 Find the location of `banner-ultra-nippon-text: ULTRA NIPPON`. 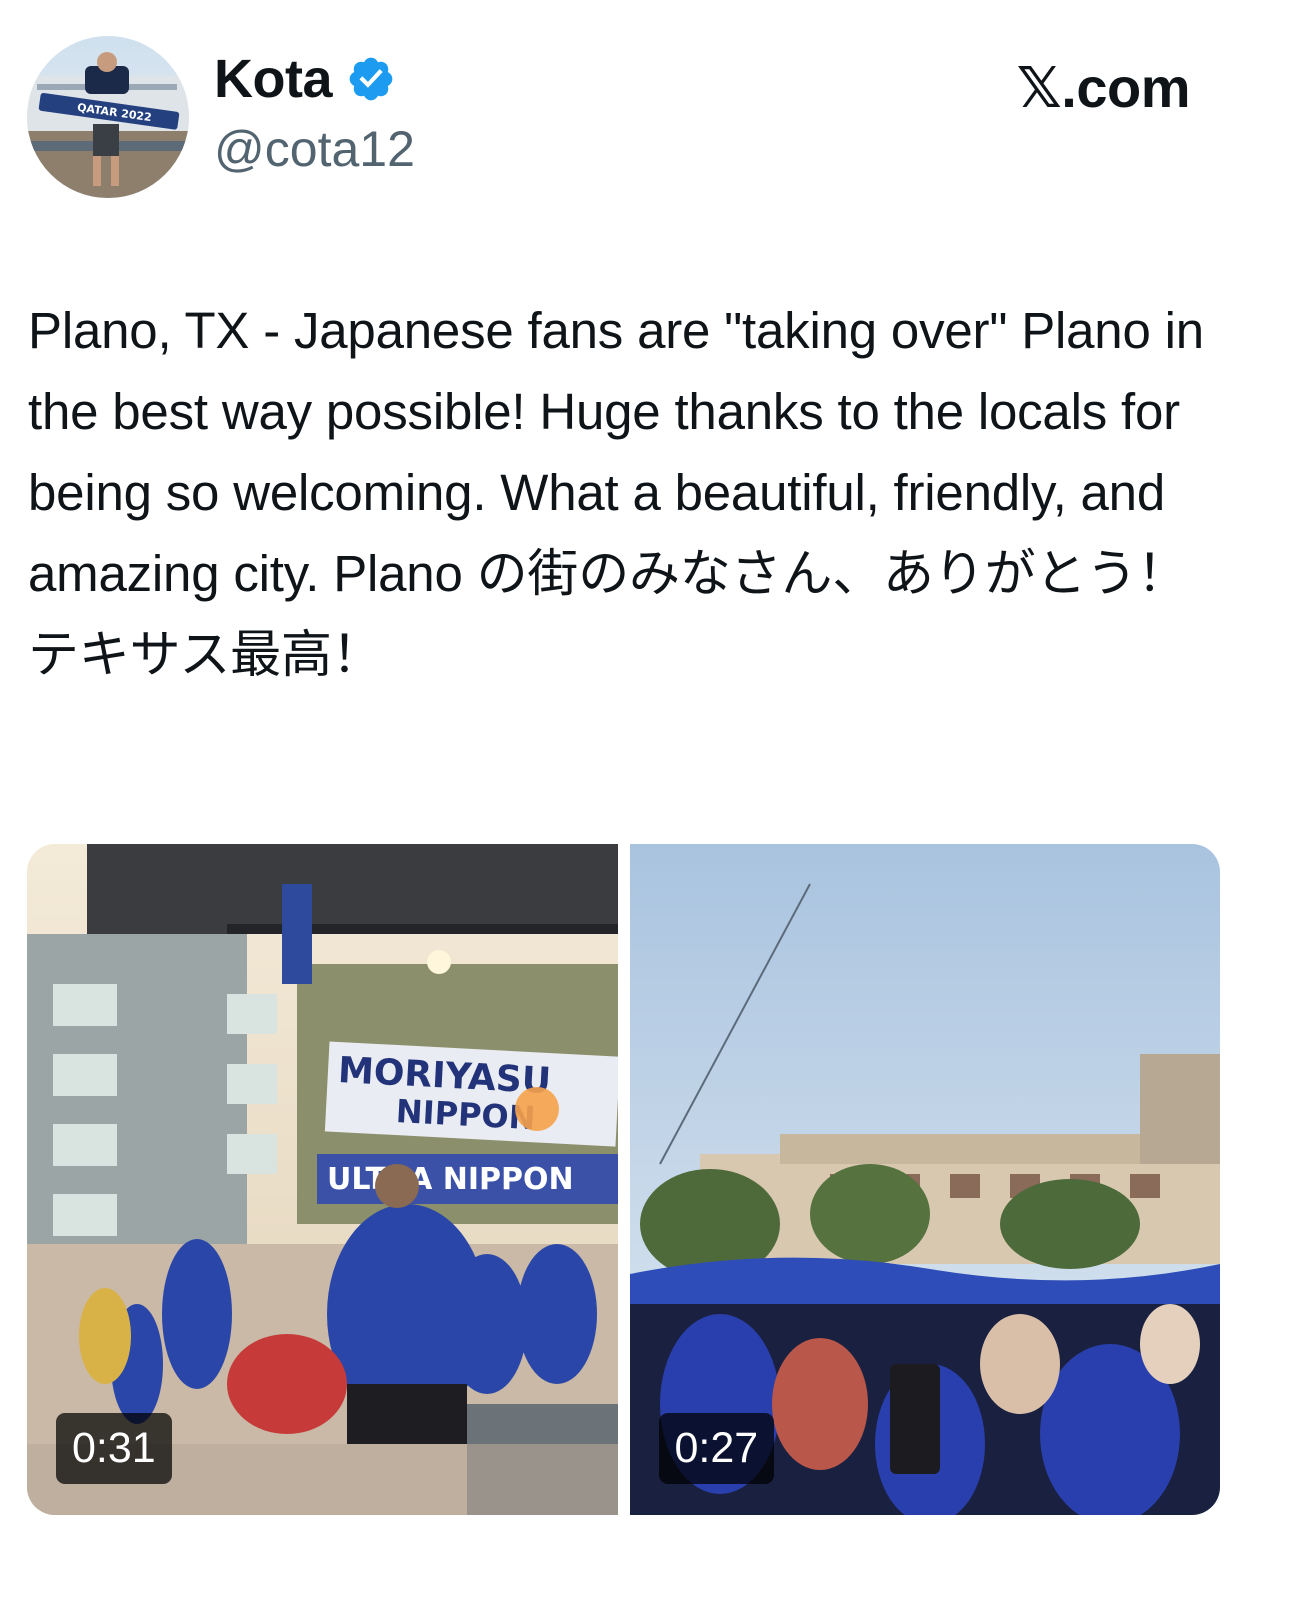

banner-ultra-nippon-text: ULTRA NIPPON is located at coordinates (450, 1179).